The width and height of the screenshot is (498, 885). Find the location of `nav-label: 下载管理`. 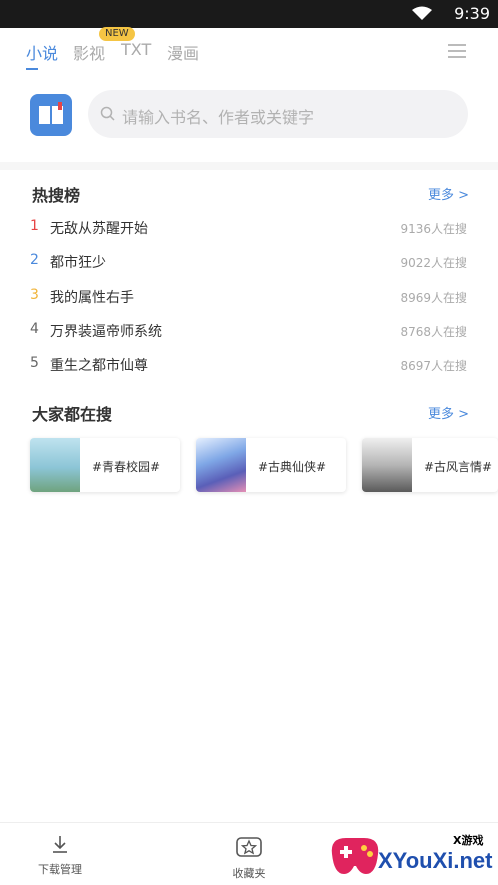

nav-label: 下载管理 is located at coordinates (60, 869).